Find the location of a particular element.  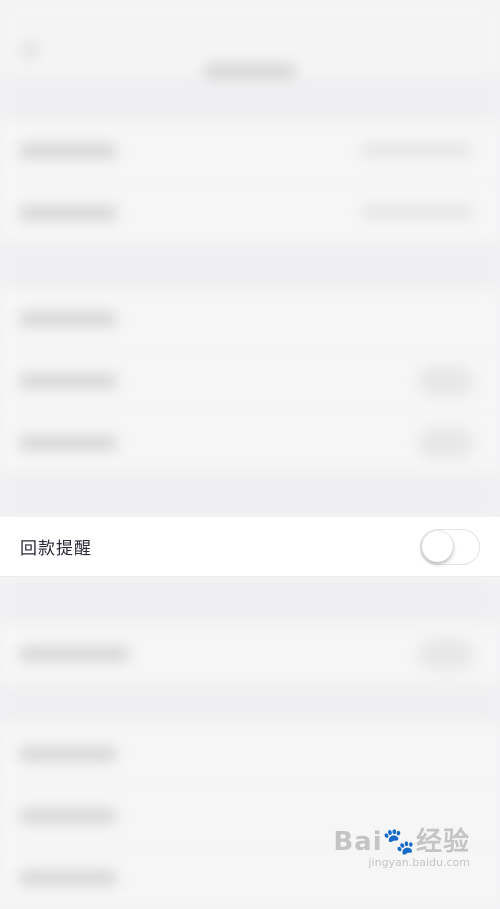

paw-icon: 🐾 is located at coordinates (399, 842).